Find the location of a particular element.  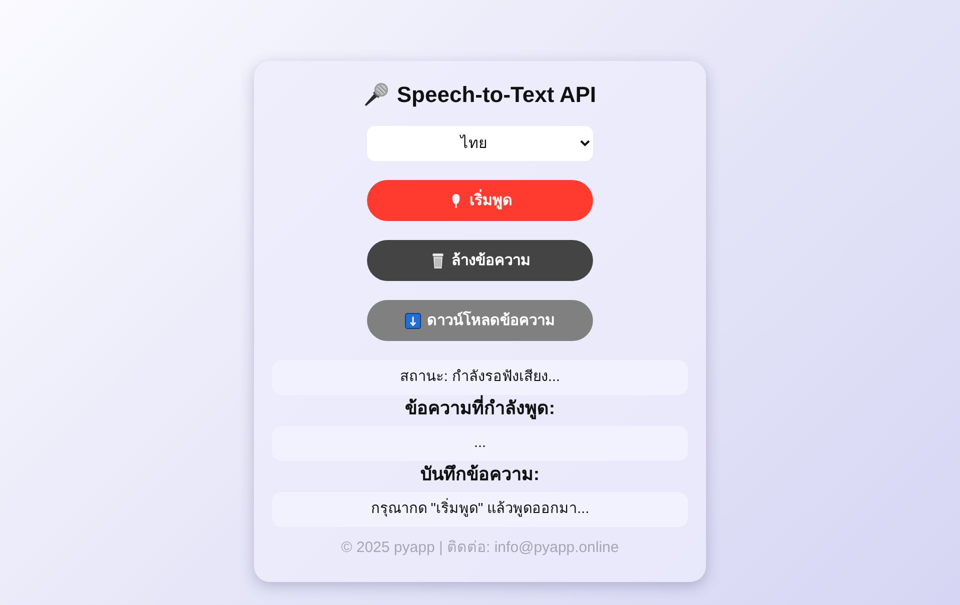

language-select: ไทย is located at coordinates (480, 143).